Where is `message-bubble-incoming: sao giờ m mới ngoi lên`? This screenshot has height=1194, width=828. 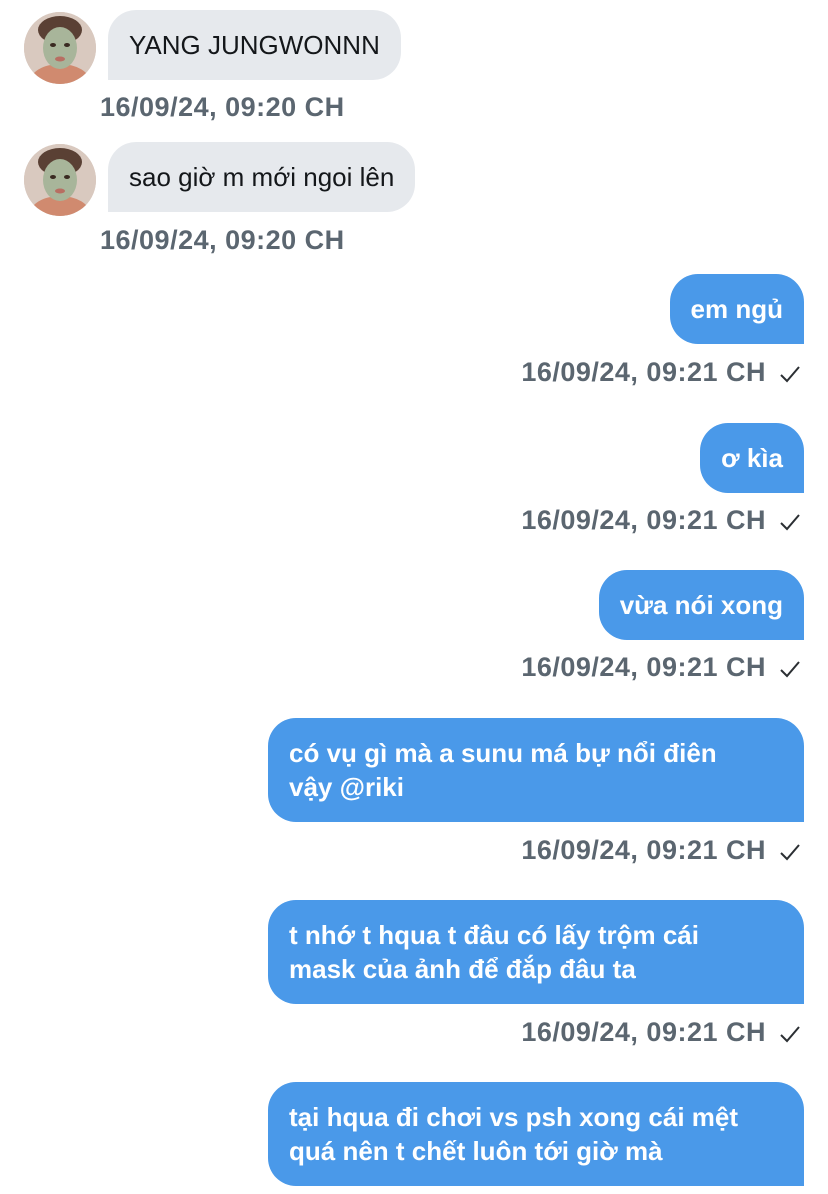 message-bubble-incoming: sao giờ m mới ngoi lên is located at coordinates (262, 177).